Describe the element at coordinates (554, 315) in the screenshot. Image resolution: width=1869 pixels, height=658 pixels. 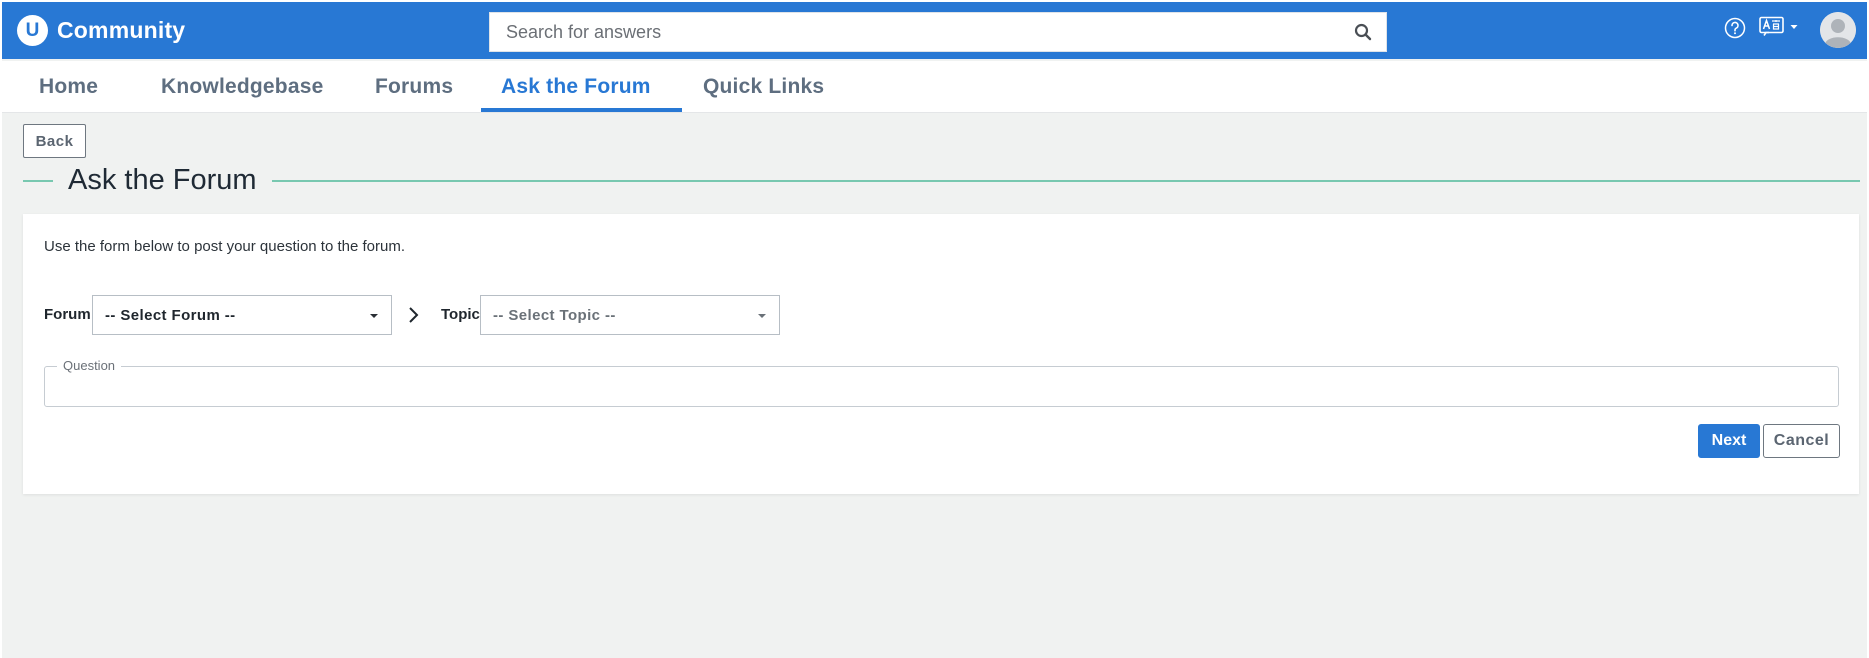
I see `topic-select-value: -- Select Topic --` at that location.